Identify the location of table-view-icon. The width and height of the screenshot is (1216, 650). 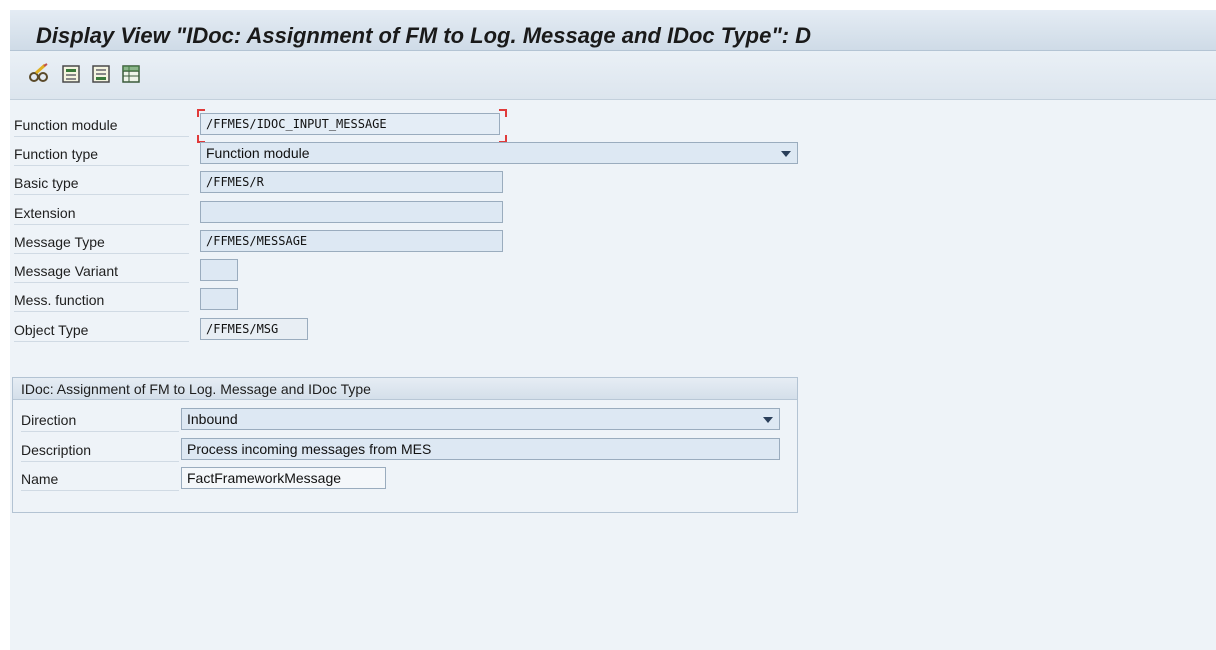
(131, 74).